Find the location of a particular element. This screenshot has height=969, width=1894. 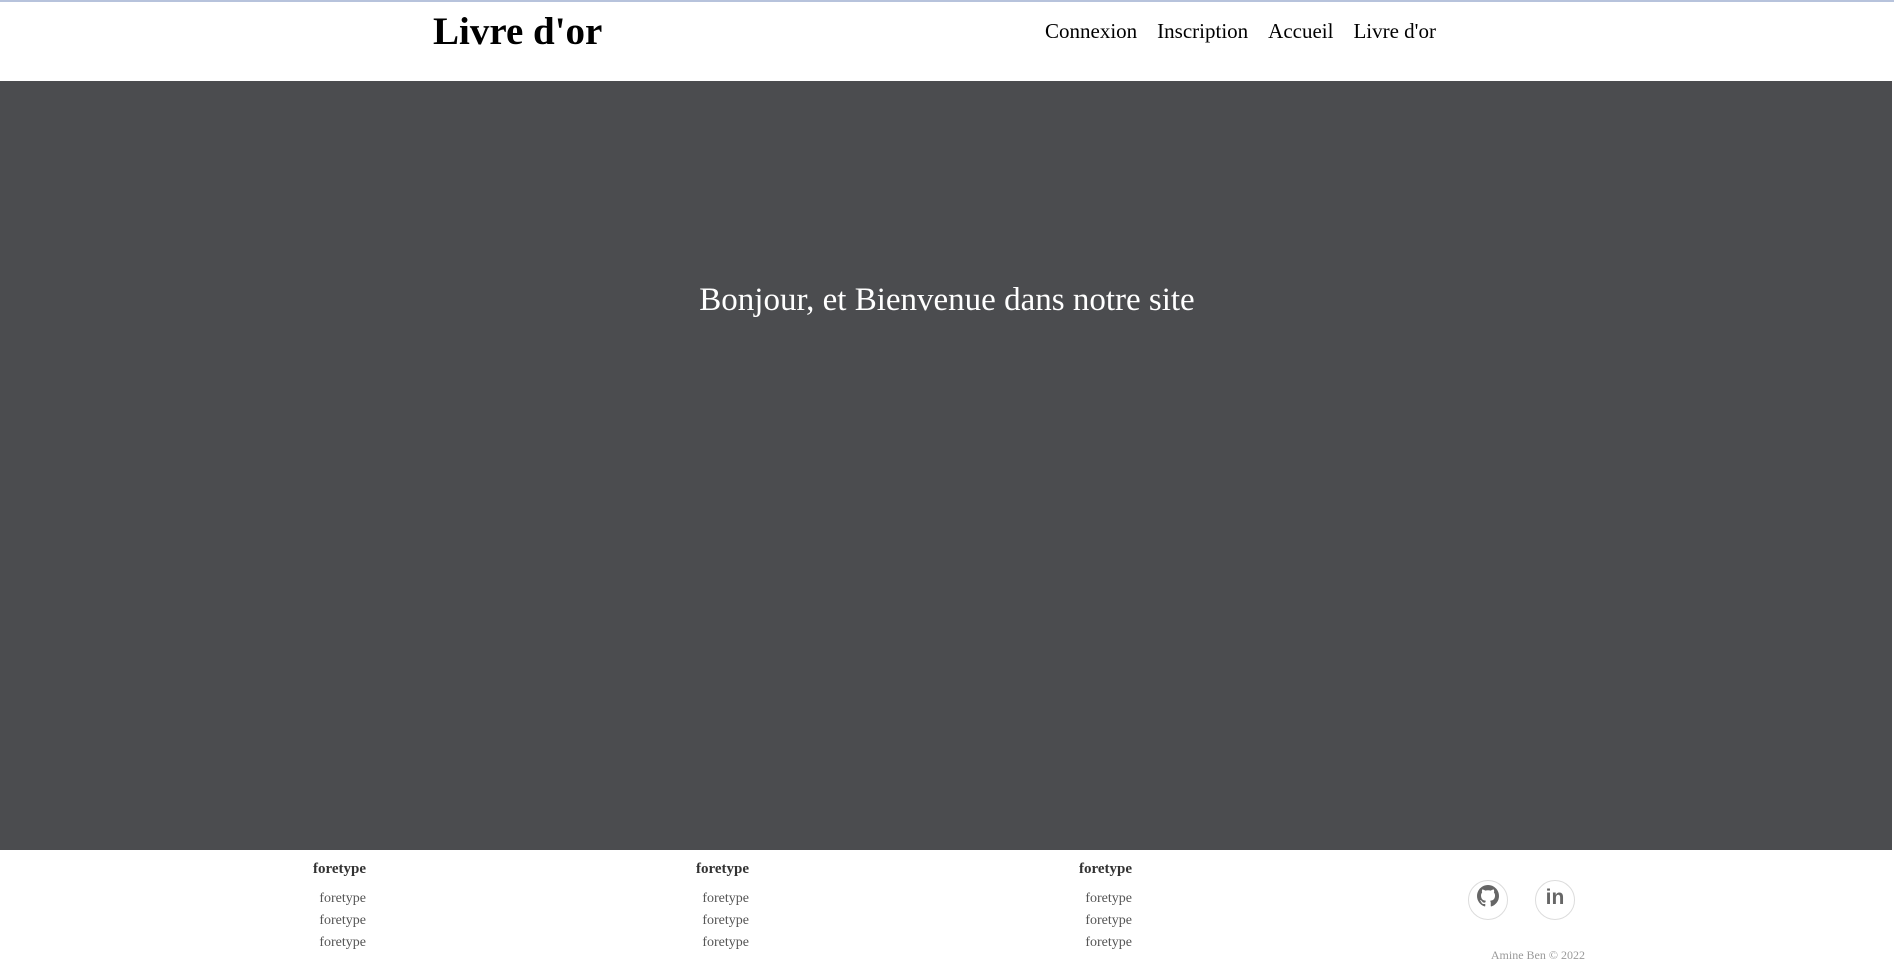

footer-column-2: foretype foretype foretype foretype is located at coordinates (689, 907).